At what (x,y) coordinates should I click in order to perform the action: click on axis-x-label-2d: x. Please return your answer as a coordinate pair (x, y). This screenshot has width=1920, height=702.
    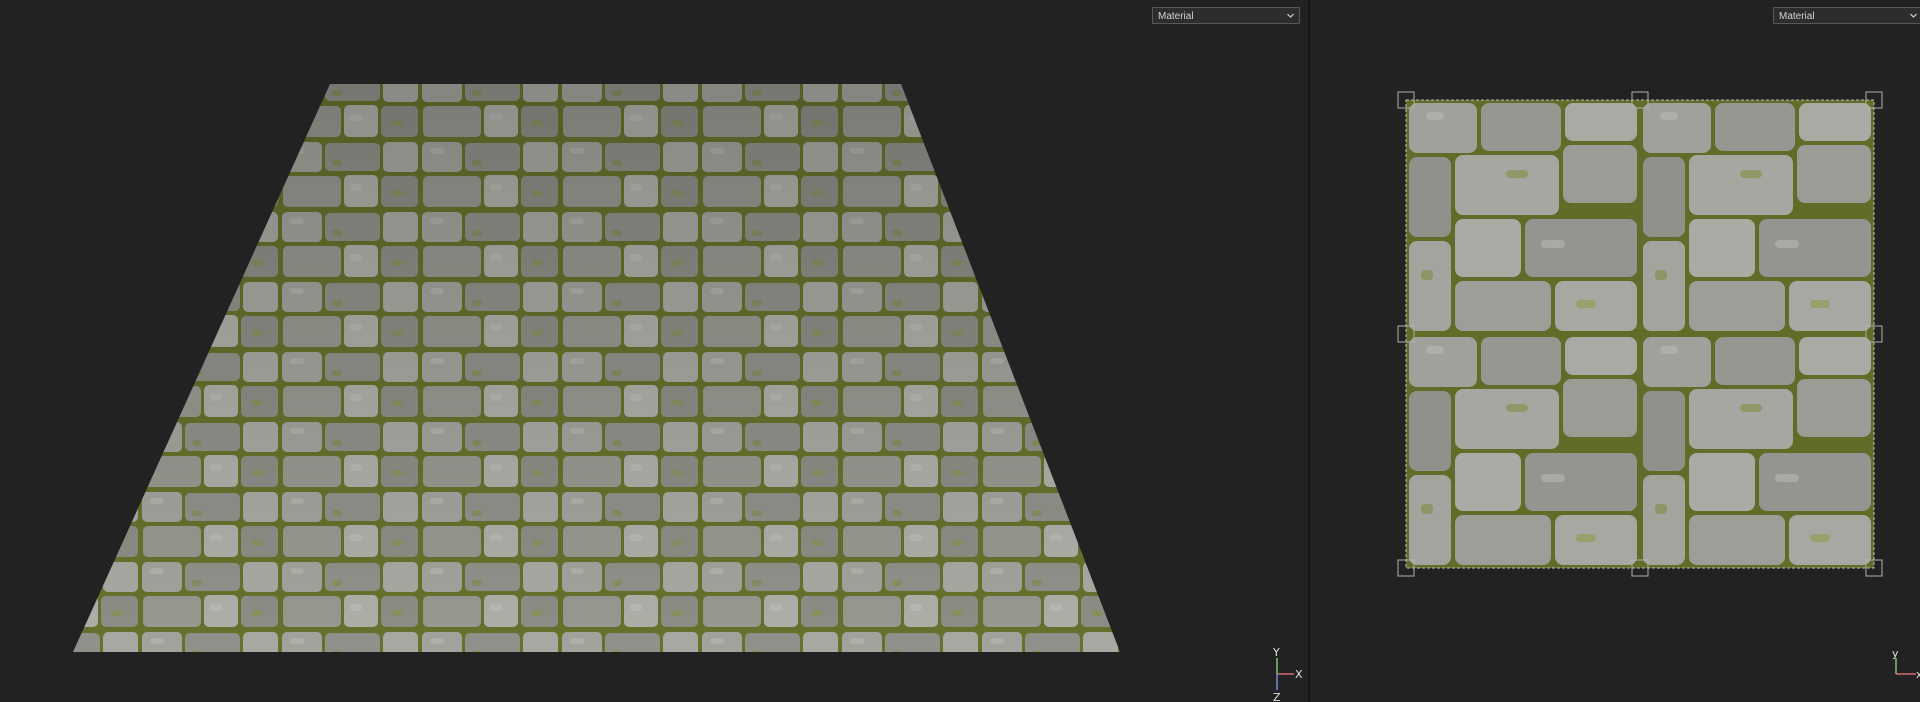
    Looking at the image, I should click on (1918, 674).